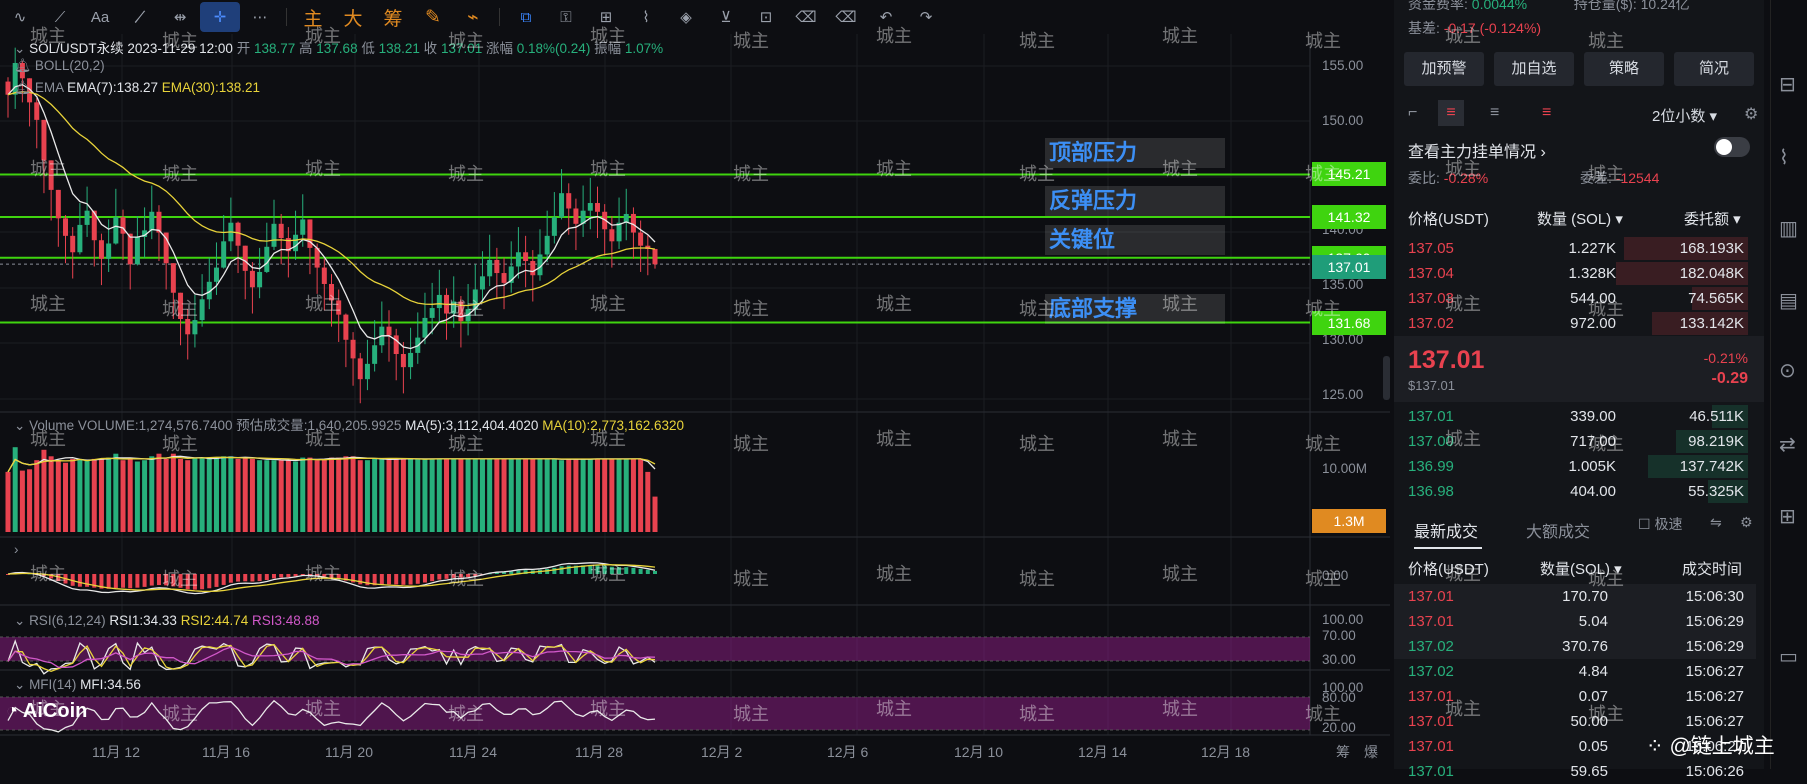 The width and height of the screenshot is (1807, 784). Describe the element at coordinates (766, 17) in the screenshot. I see `magnet-icon: ⊡` at that location.